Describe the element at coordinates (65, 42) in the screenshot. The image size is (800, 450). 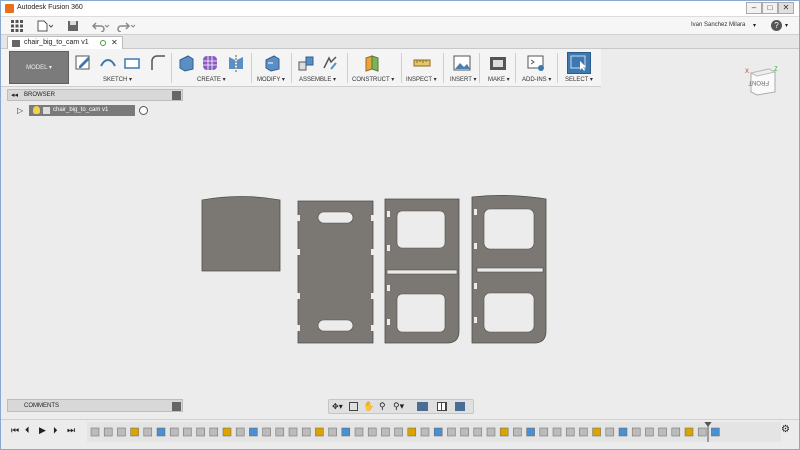
I see `document-tab: chair_big_to_cam v1 ✕` at that location.